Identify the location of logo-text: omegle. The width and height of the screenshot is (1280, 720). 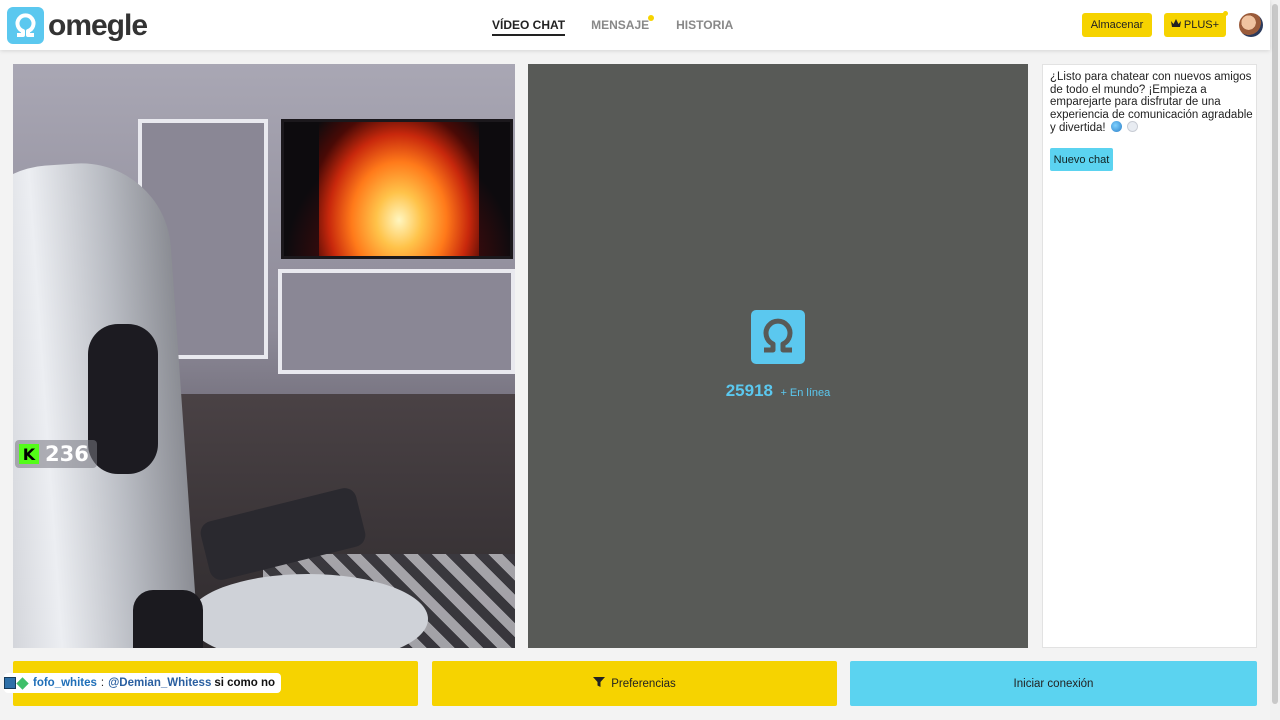
(98, 25).